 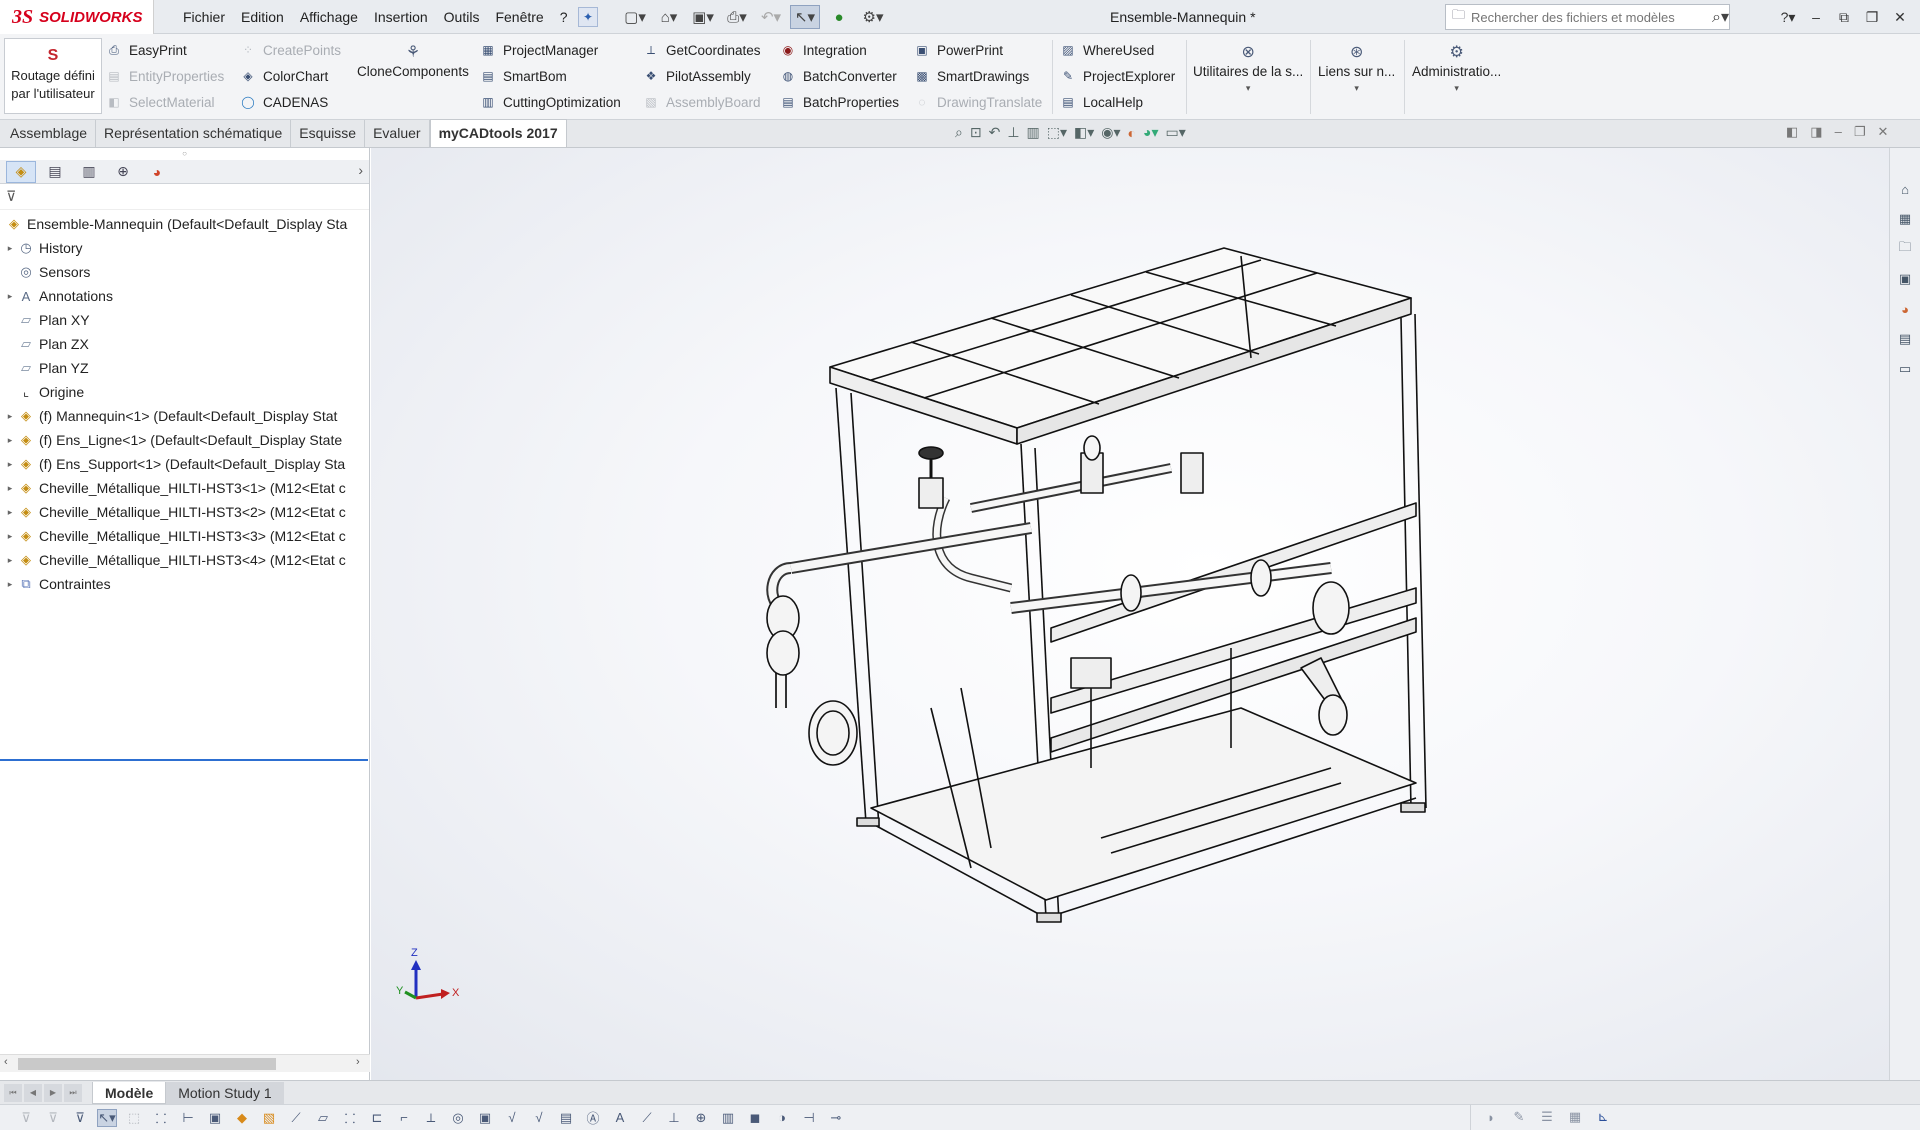 What do you see at coordinates (1905, 279) in the screenshot?
I see `view-palette-icon: ▣` at bounding box center [1905, 279].